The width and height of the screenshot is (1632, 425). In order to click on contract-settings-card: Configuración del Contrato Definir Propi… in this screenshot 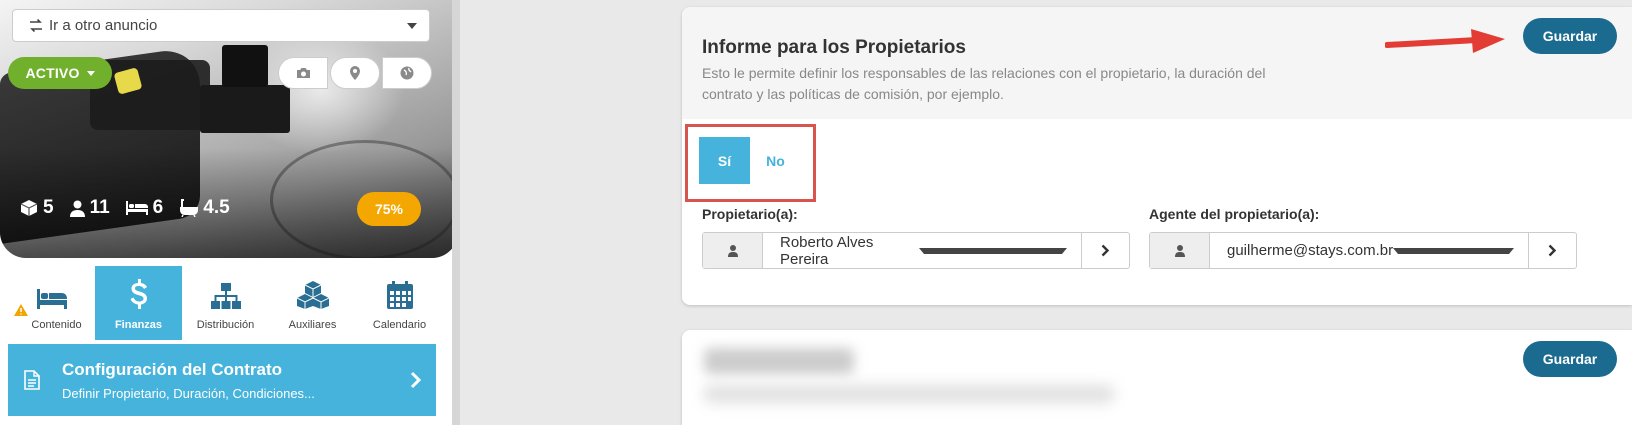, I will do `click(222, 380)`.